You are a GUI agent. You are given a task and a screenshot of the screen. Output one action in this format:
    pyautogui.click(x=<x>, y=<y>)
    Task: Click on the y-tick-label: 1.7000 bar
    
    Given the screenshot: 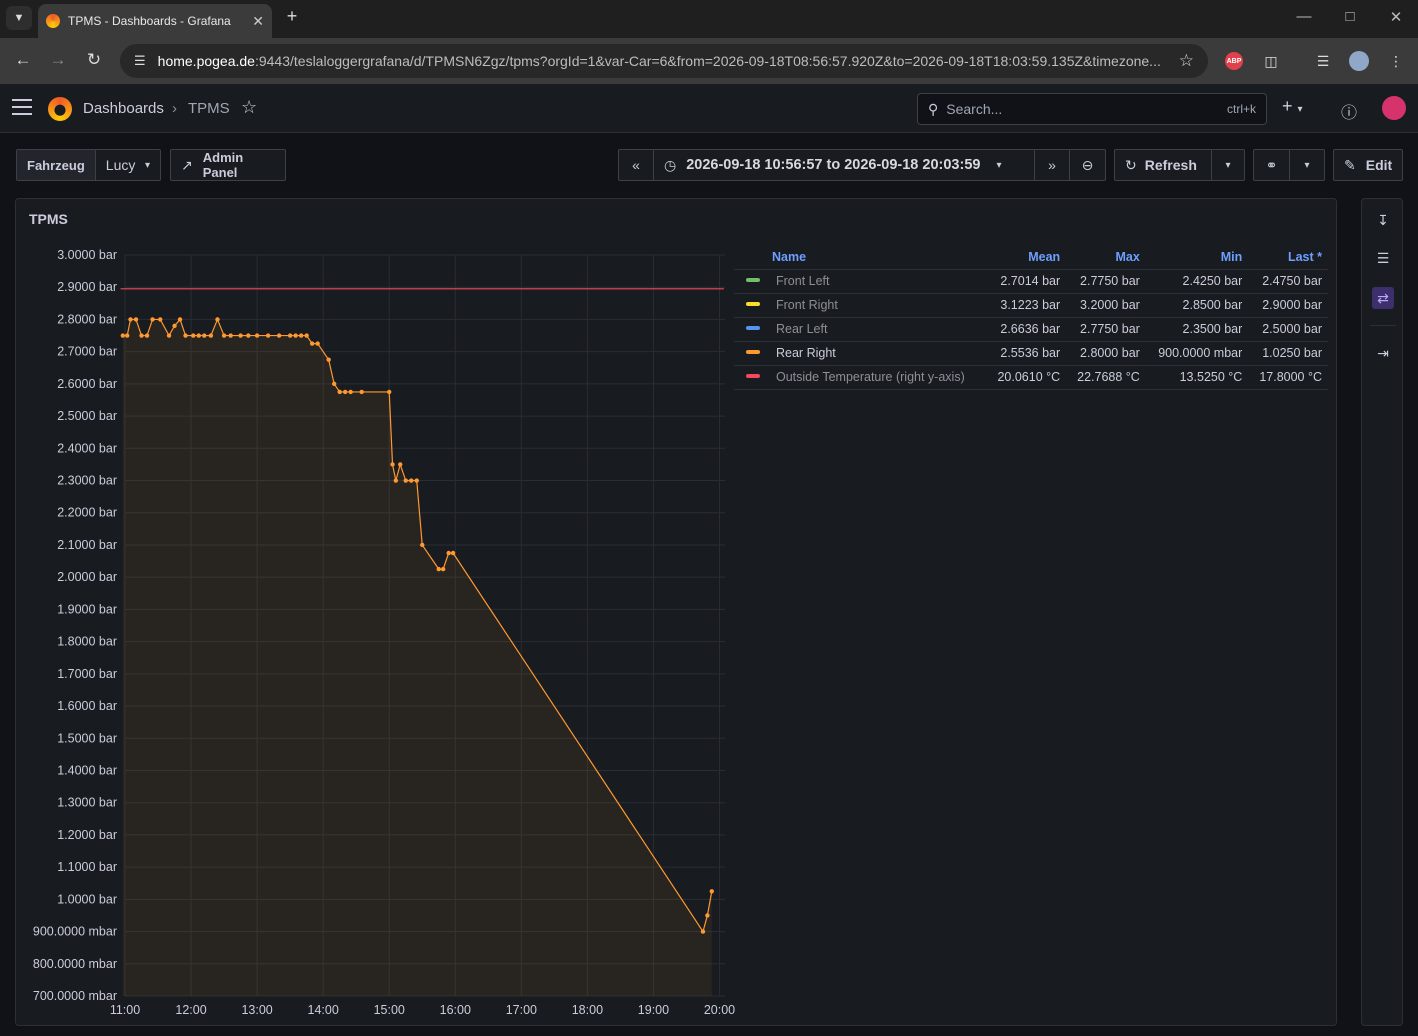 What is the action you would take?
    pyautogui.click(x=87, y=674)
    